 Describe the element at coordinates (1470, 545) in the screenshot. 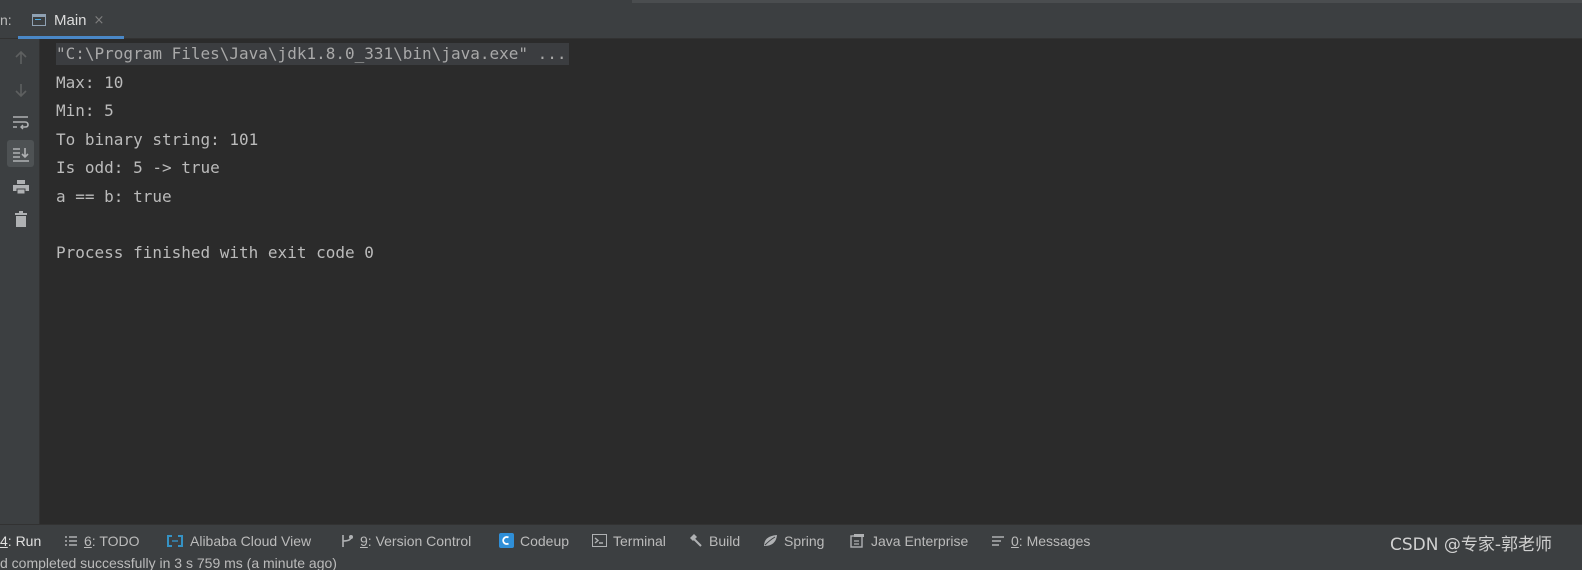

I see `watermark: CSDN @专家-郭老师` at that location.